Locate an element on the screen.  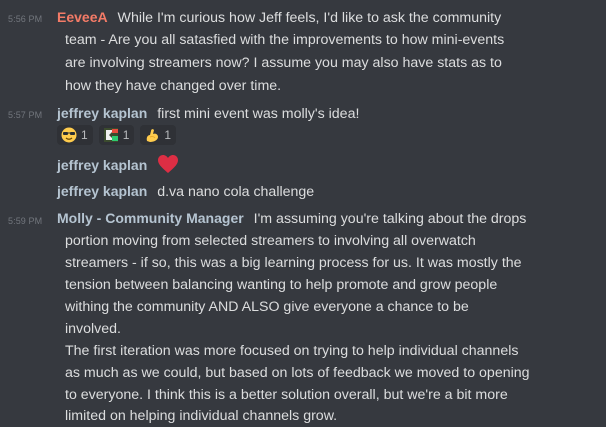
red-heart-icon is located at coordinates (168, 164).